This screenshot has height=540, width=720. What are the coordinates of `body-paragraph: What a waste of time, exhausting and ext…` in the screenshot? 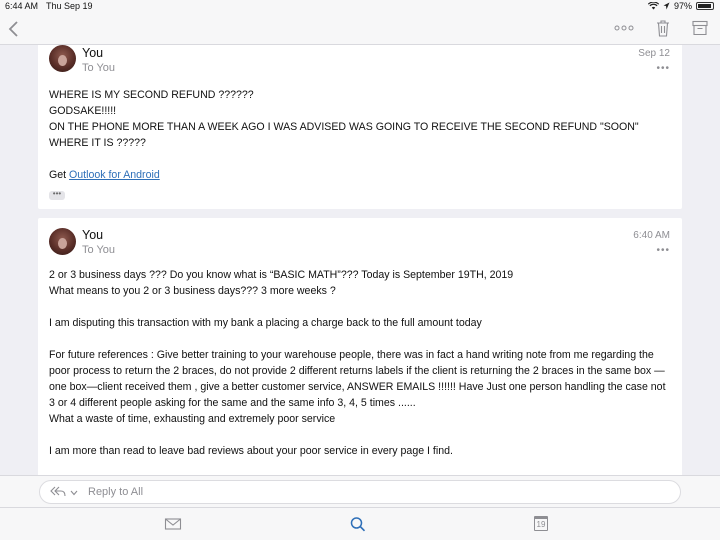 It's located at (192, 419).